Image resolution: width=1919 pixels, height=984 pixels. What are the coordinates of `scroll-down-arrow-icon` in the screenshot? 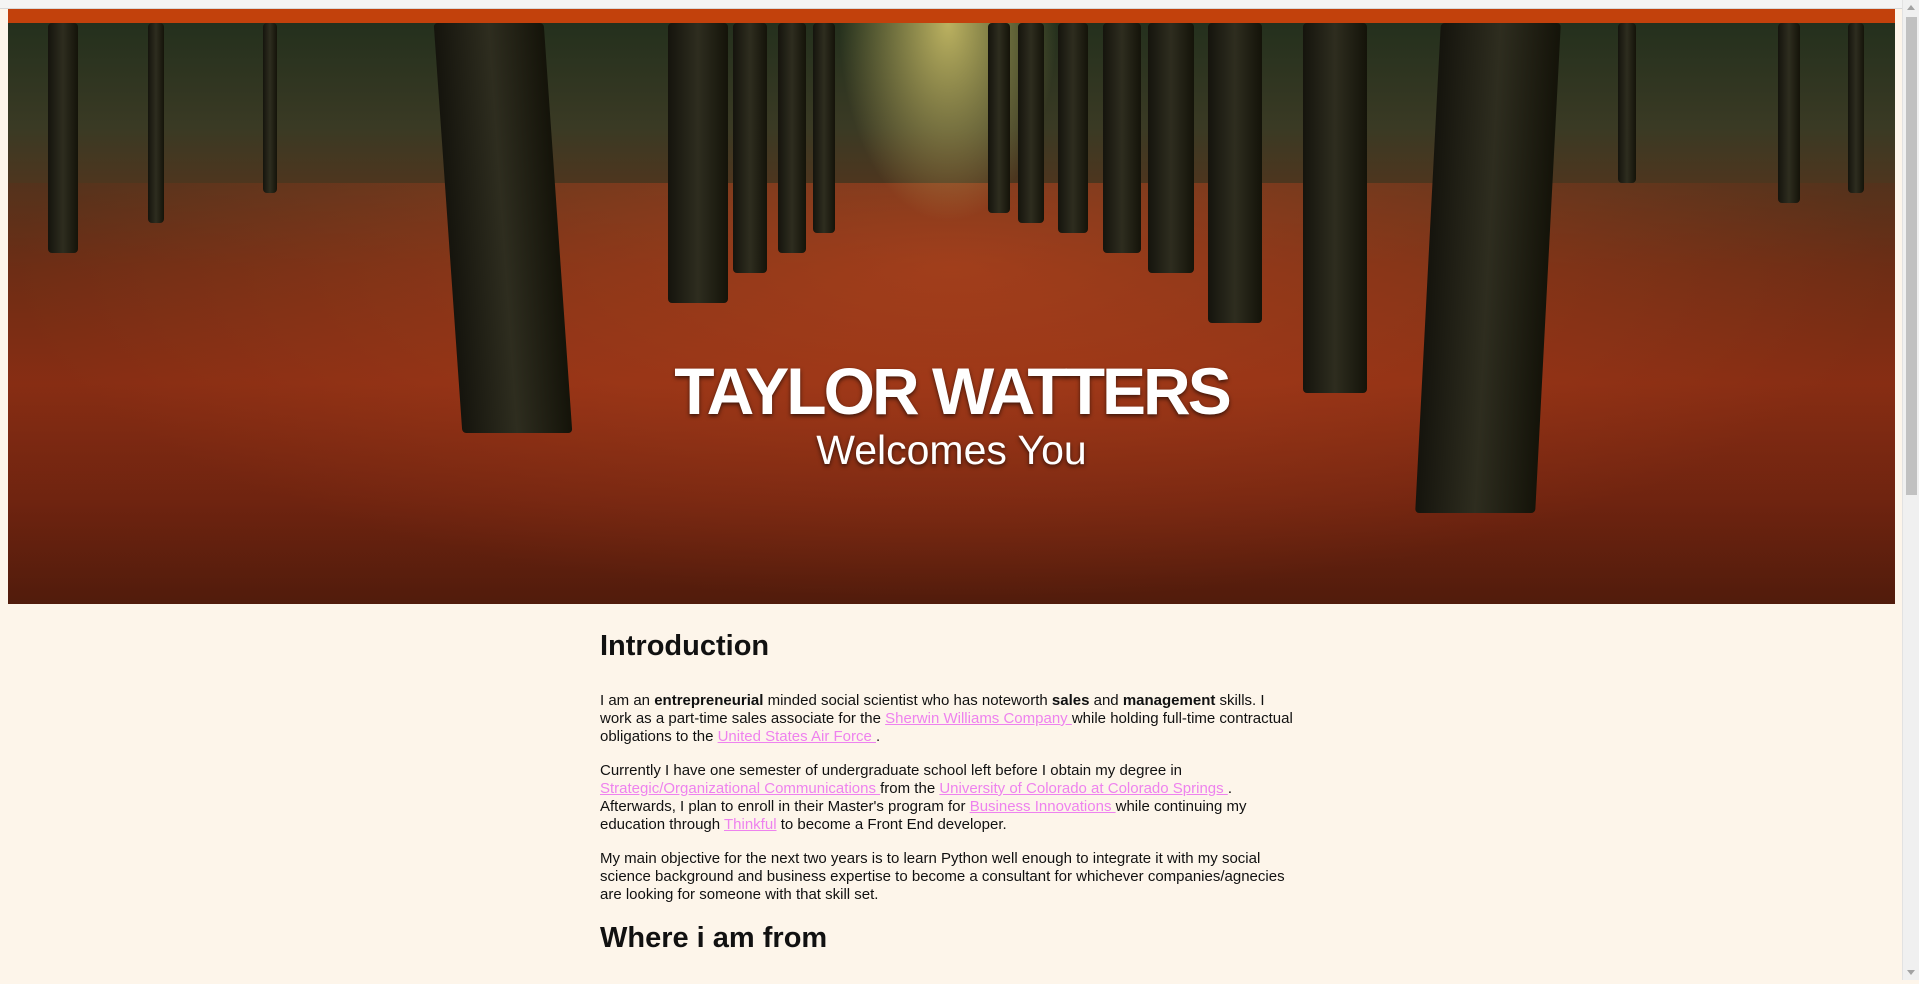 It's located at (1911, 972).